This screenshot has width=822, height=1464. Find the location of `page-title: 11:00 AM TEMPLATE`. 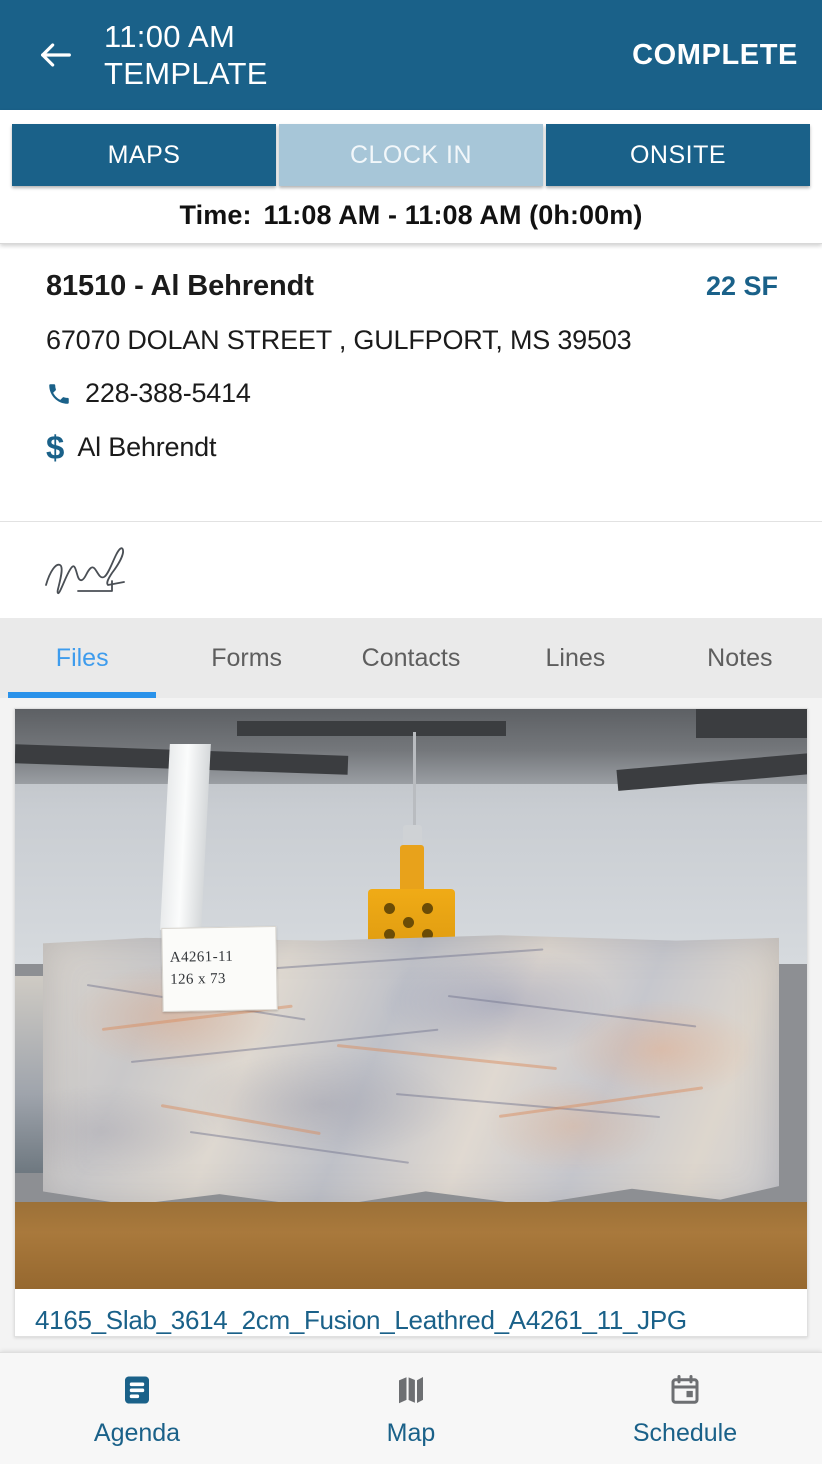

page-title: 11:00 AM TEMPLATE is located at coordinates (186, 55).